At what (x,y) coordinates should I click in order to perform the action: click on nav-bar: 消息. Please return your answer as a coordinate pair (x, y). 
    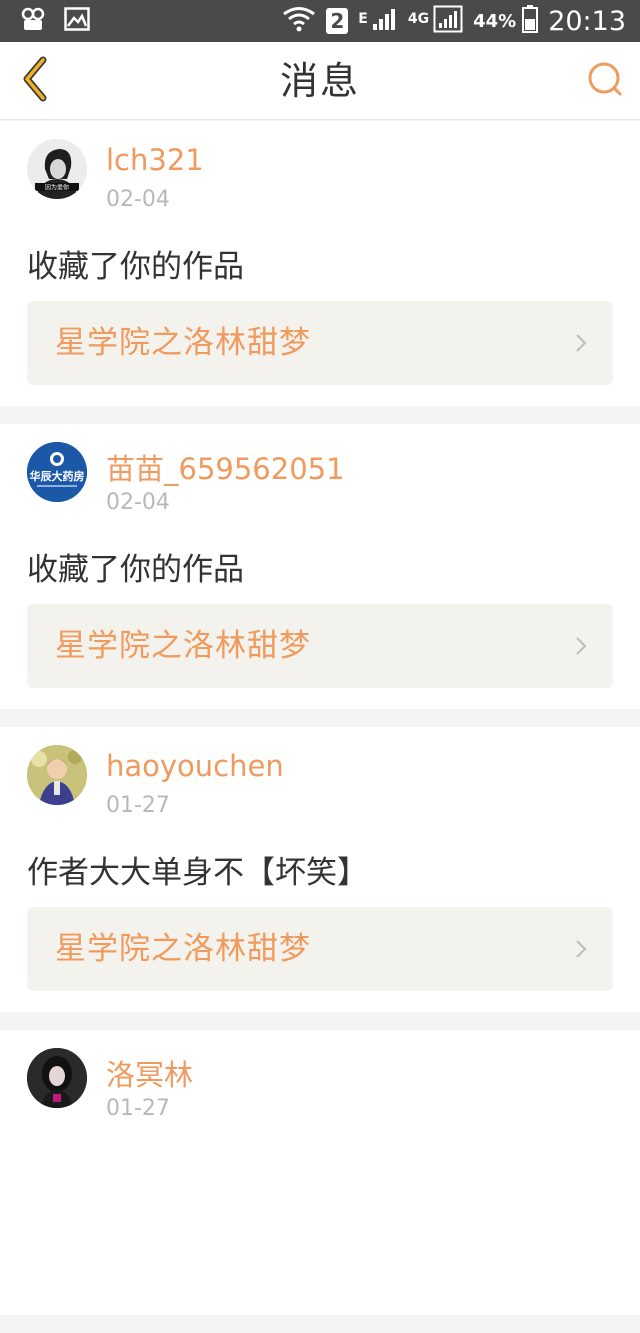
    Looking at the image, I should click on (320, 81).